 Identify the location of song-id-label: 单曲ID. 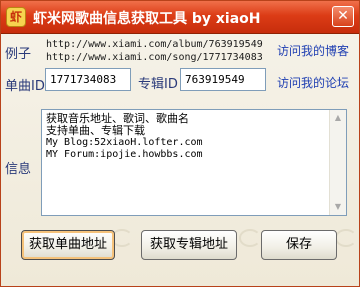
(25, 86).